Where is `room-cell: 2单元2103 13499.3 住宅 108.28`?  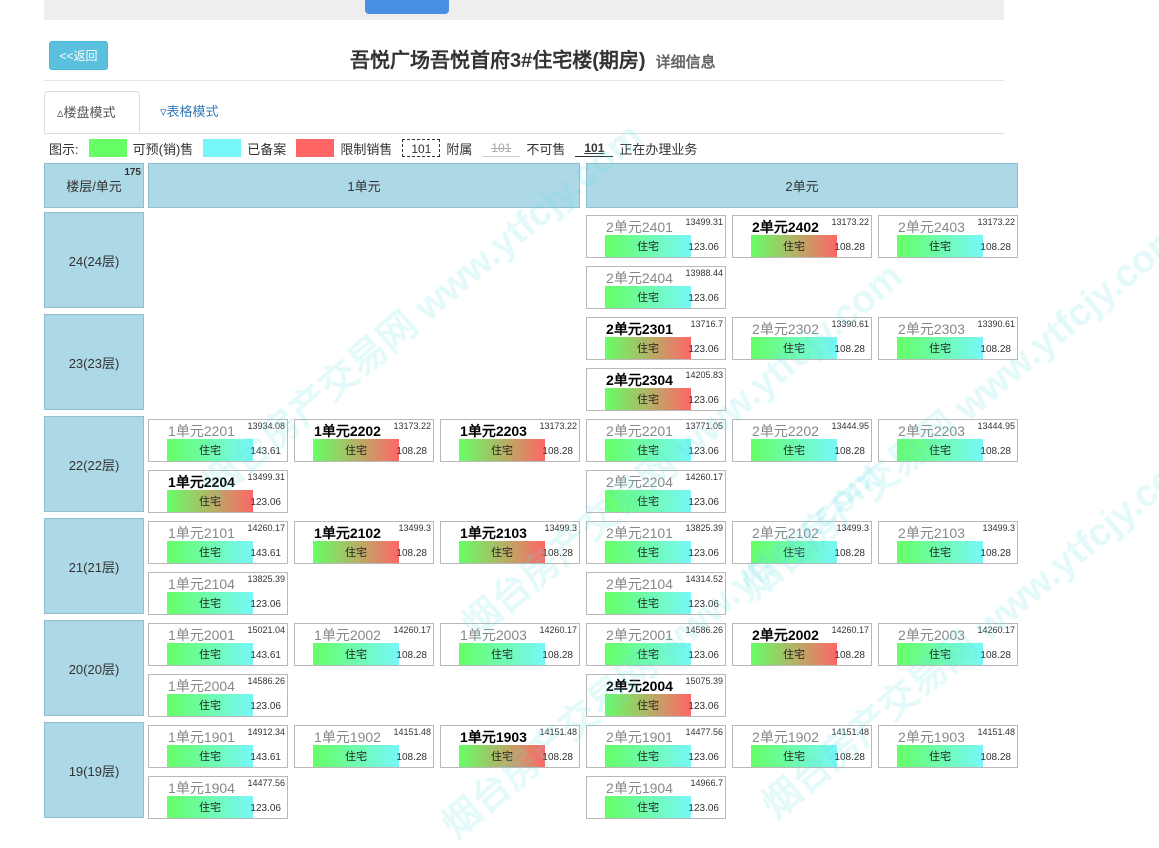 room-cell: 2单元2103 13499.3 住宅 108.28 is located at coordinates (948, 542).